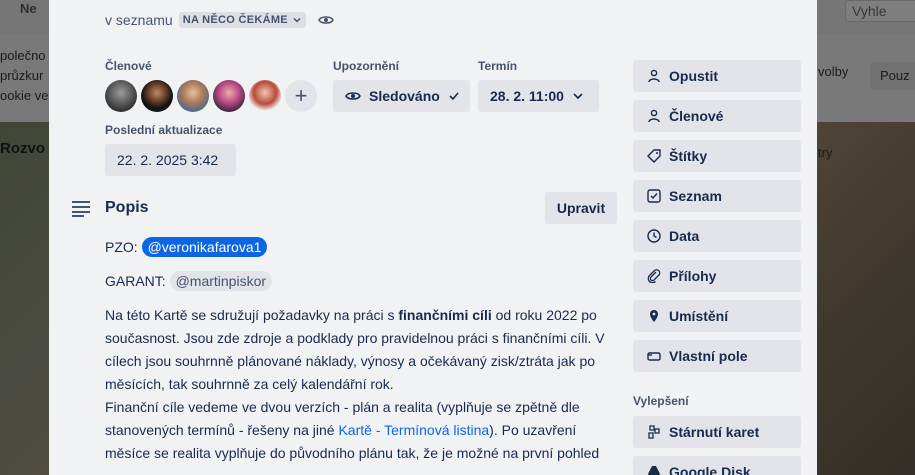 The height and width of the screenshot is (475, 915). Describe the element at coordinates (654, 432) in the screenshot. I see `card-aging-icon` at that location.